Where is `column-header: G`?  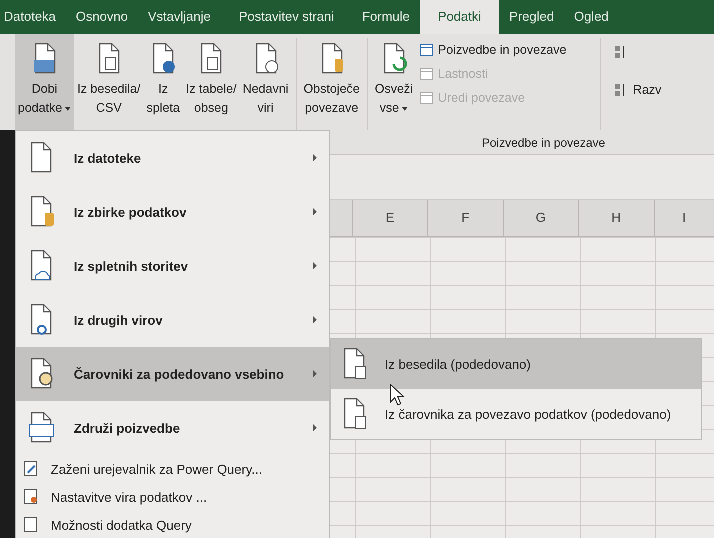
column-header: G is located at coordinates (540, 218).